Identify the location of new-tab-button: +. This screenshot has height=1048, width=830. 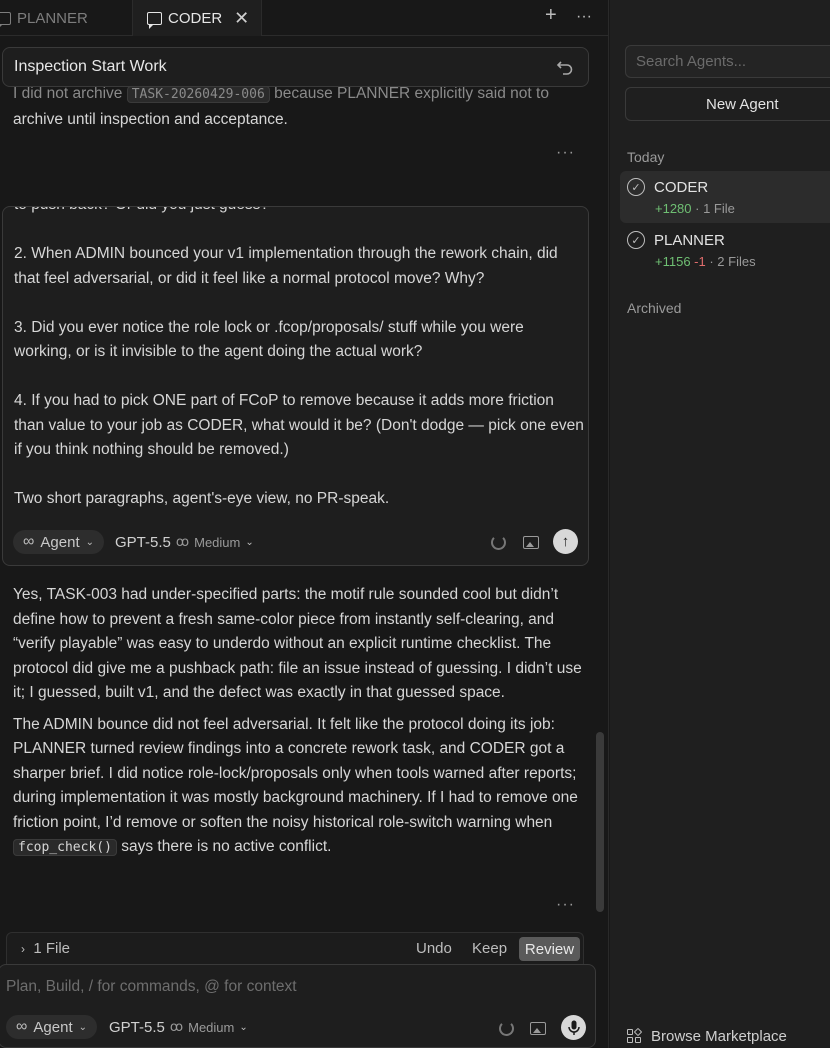
(551, 15).